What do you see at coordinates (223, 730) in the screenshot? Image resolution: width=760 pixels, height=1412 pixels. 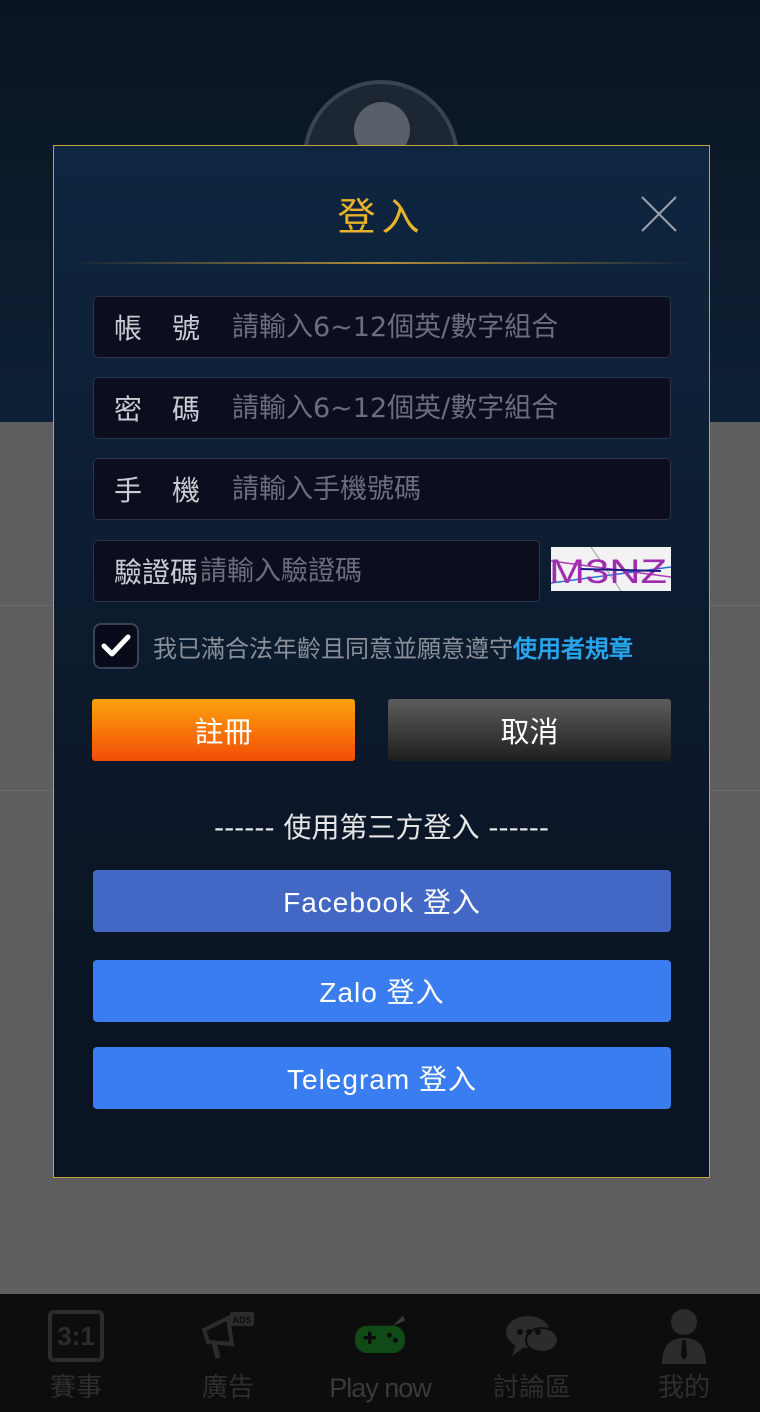 I see `register-button: 註冊` at bounding box center [223, 730].